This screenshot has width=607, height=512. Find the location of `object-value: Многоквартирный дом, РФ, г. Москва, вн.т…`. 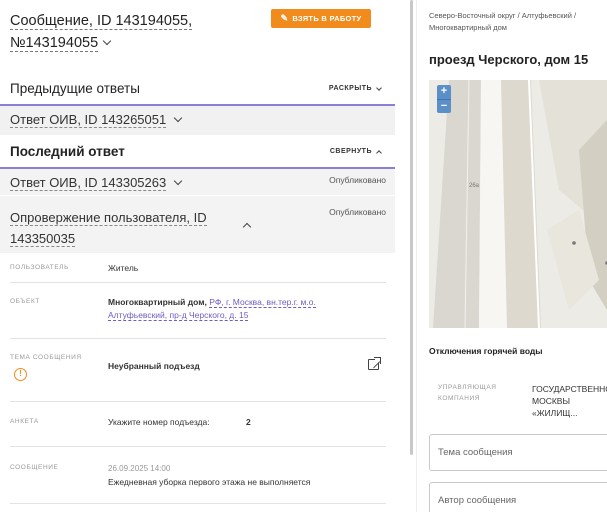

object-value: Многоквартирный дом, РФ, г. Москва, вн.т… is located at coordinates (222, 309).